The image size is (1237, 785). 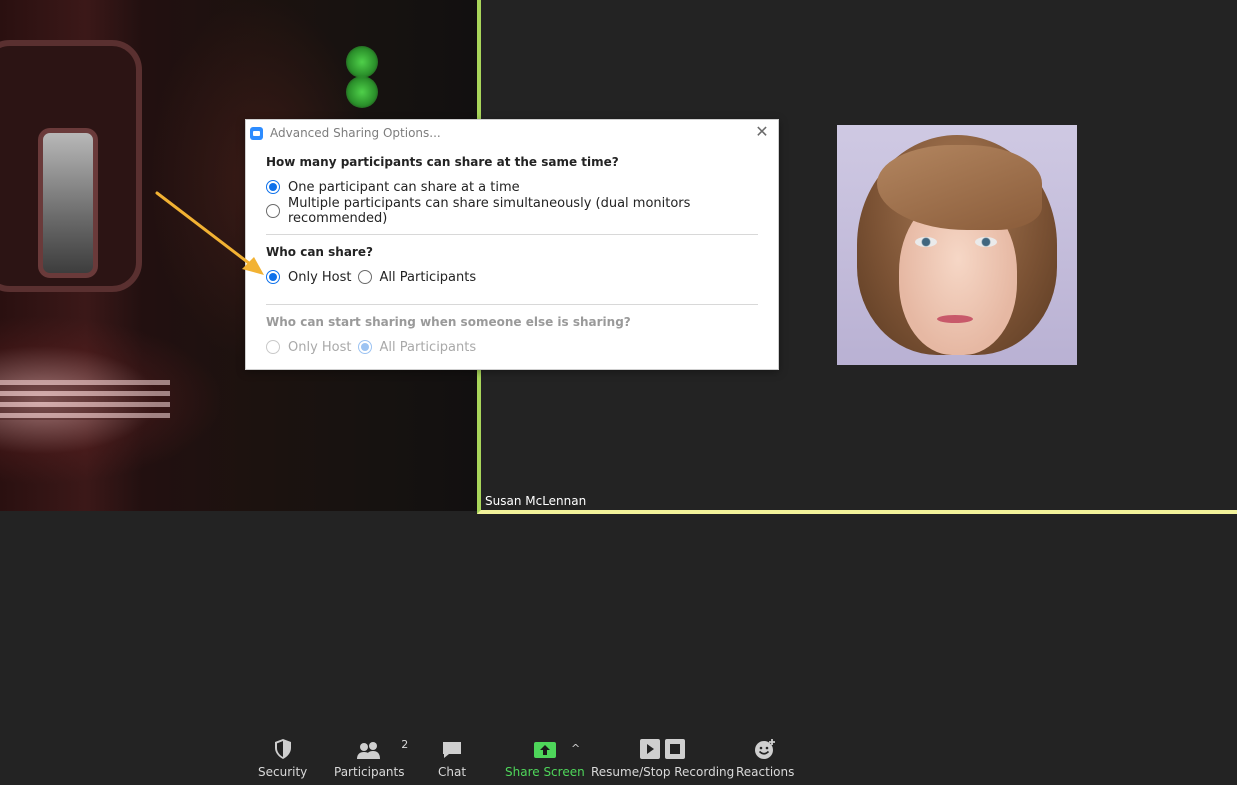 I want to click on chat-label: Chat, so click(x=452, y=772).